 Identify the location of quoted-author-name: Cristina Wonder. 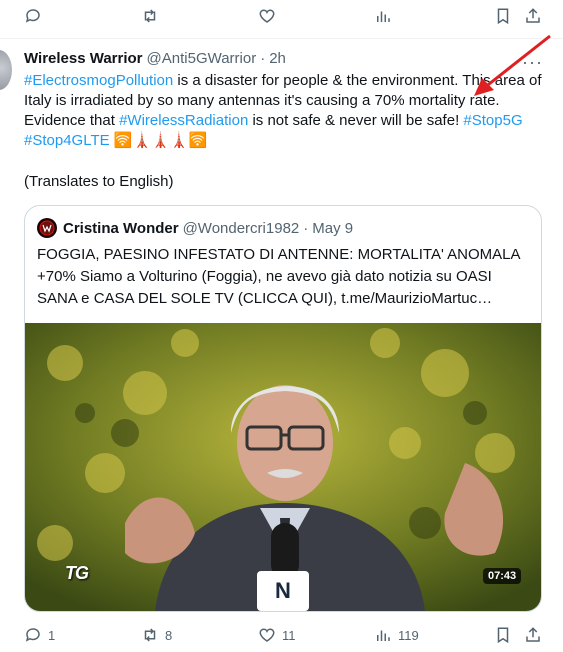
(121, 228).